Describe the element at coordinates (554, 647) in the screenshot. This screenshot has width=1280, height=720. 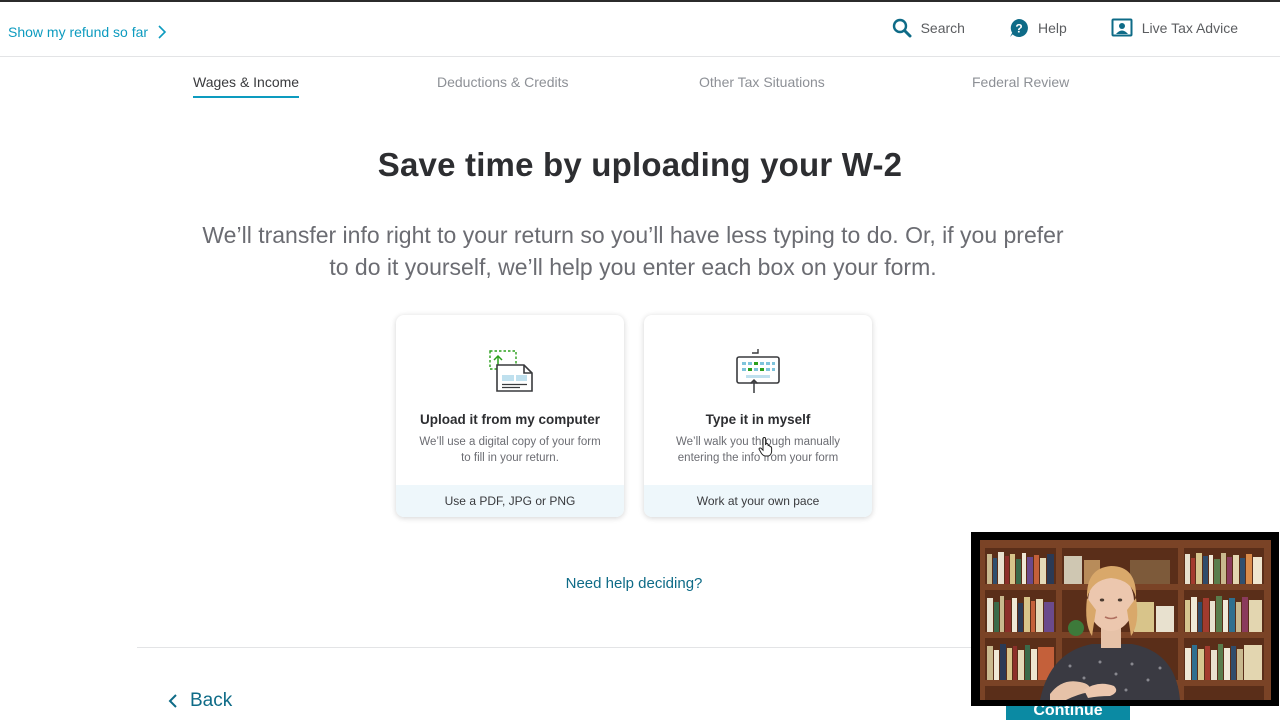
I see `footer-divider` at that location.